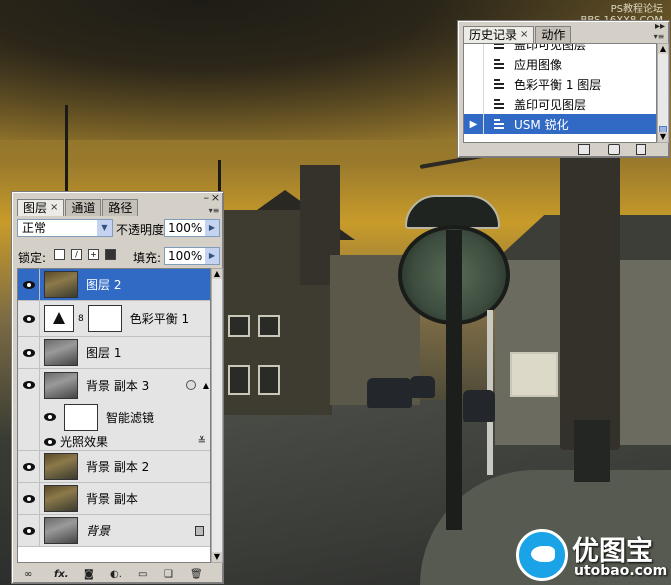 This screenshot has height=585, width=671. I want to click on layer-name: 色彩平衡 1, so click(159, 319).